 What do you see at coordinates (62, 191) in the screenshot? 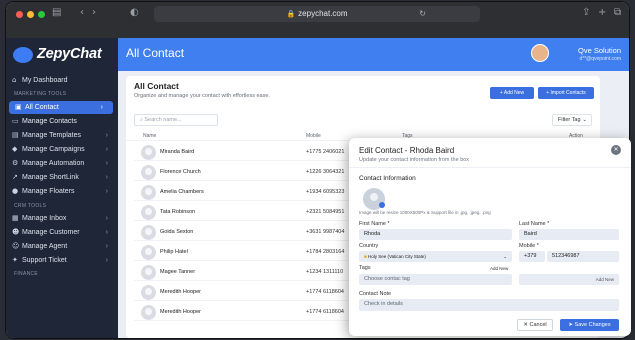
I see `sidebar-item-manage-floaters: ● Manage Floaters ›` at bounding box center [62, 191].